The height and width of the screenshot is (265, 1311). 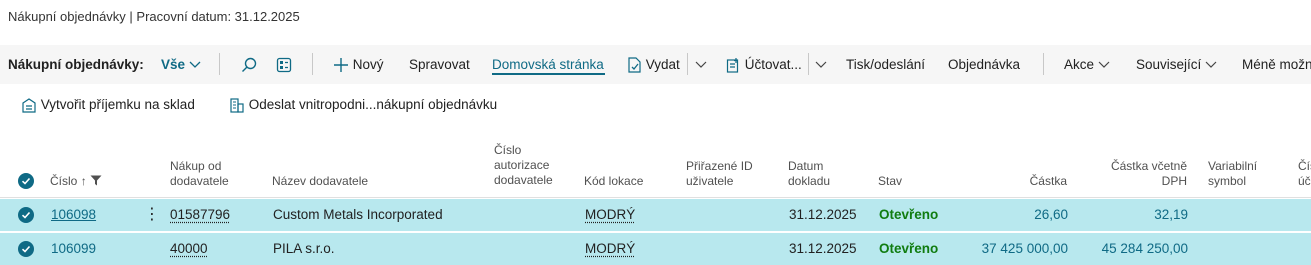 What do you see at coordinates (1004, 214) in the screenshot?
I see `amount: 26,60` at bounding box center [1004, 214].